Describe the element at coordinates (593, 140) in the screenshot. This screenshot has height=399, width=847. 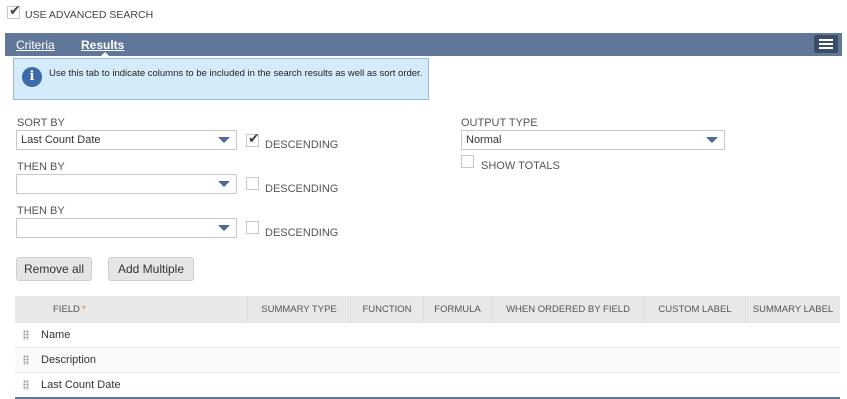
I see `output-type-select: Normal` at that location.